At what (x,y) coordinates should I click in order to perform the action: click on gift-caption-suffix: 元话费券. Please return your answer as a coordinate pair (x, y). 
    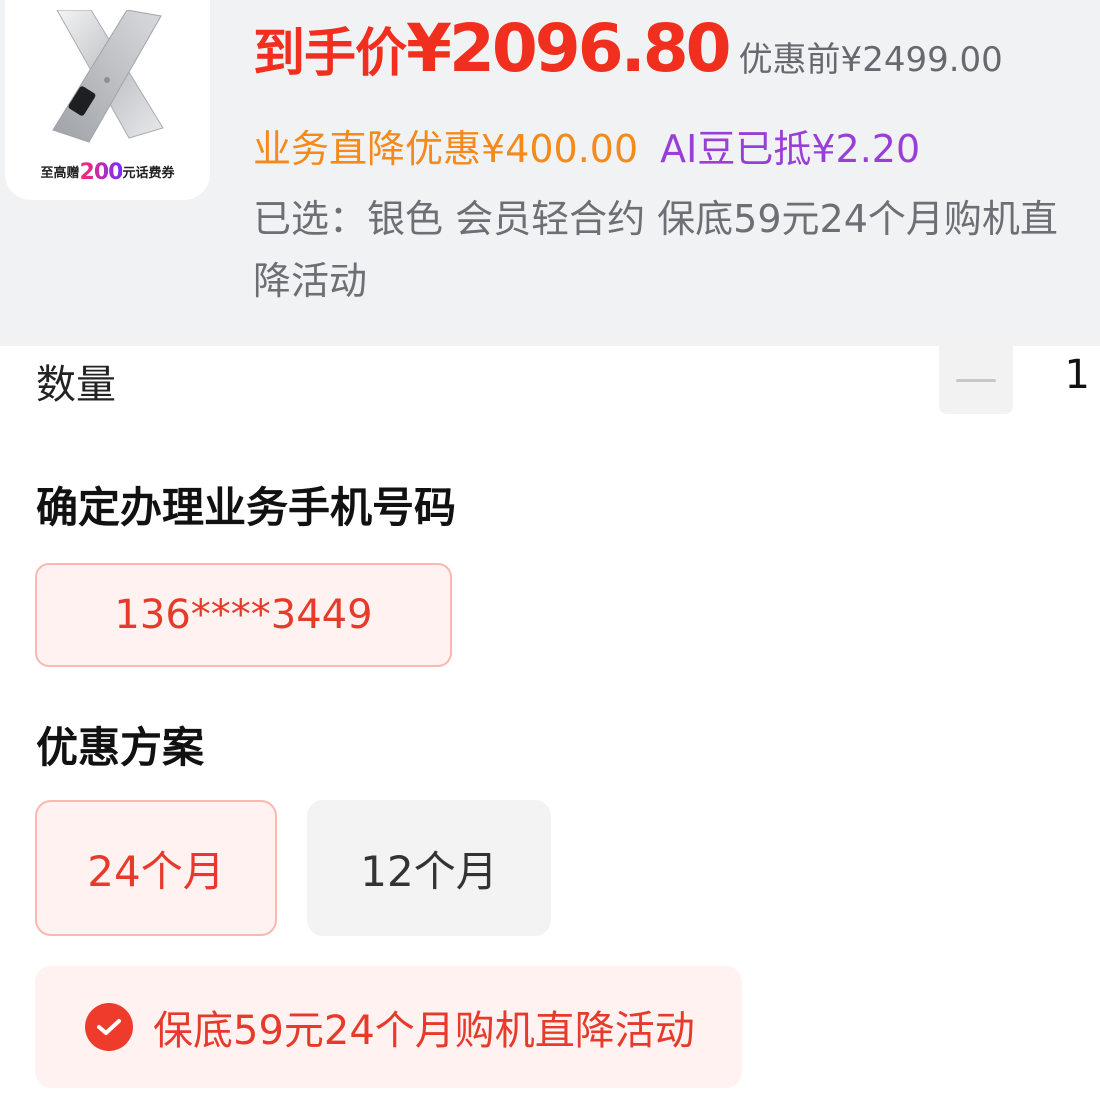
    Looking at the image, I should click on (148, 173).